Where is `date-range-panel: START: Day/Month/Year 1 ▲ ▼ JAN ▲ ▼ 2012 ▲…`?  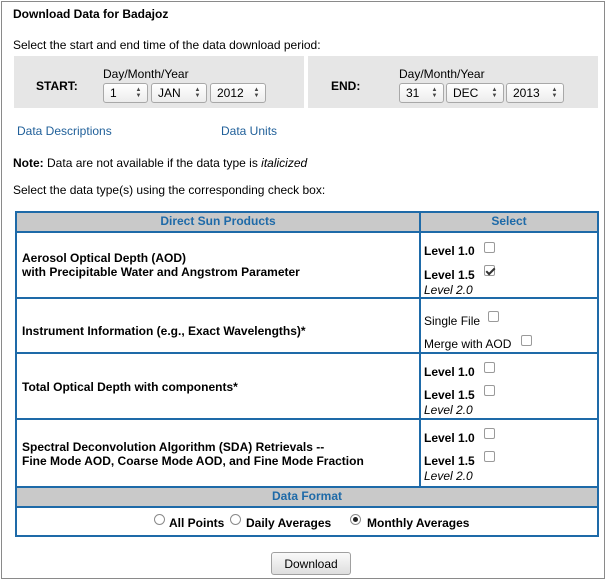
date-range-panel: START: Day/Month/Year 1 ▲ ▼ JAN ▲ ▼ 2012 ▲… is located at coordinates (306, 82).